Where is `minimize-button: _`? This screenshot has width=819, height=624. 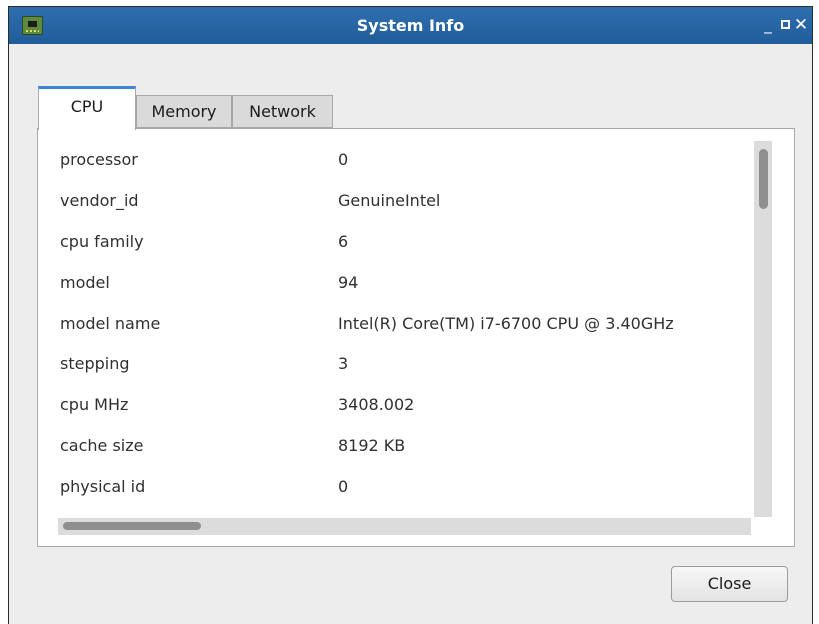
minimize-button: _ is located at coordinates (768, 25).